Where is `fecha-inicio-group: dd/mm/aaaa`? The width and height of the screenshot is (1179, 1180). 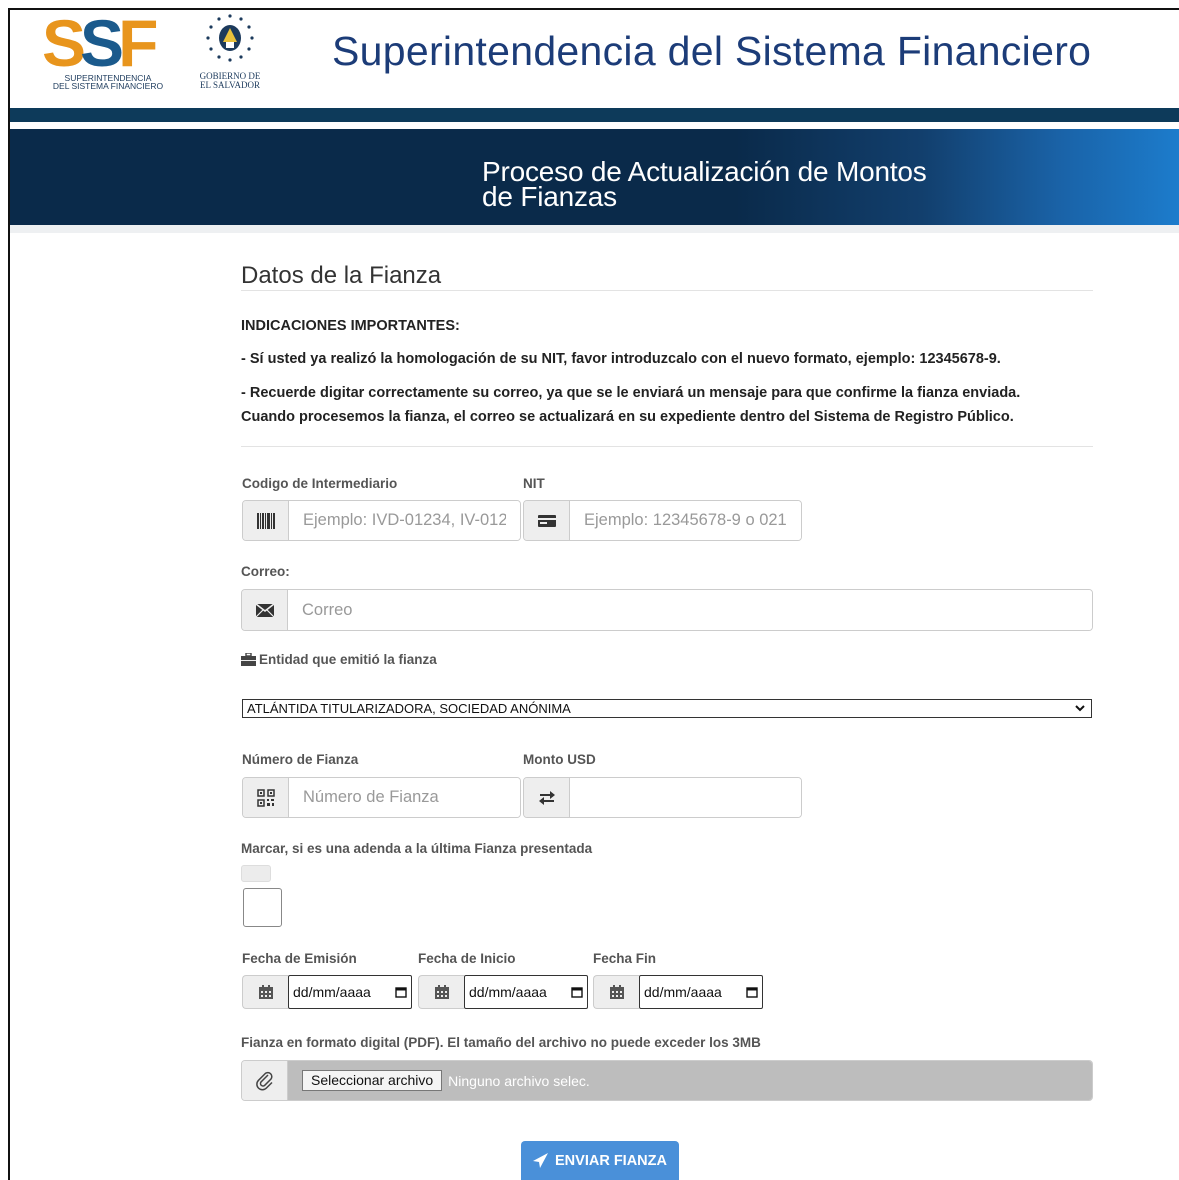
fecha-inicio-group: dd/mm/aaaa is located at coordinates (503, 992).